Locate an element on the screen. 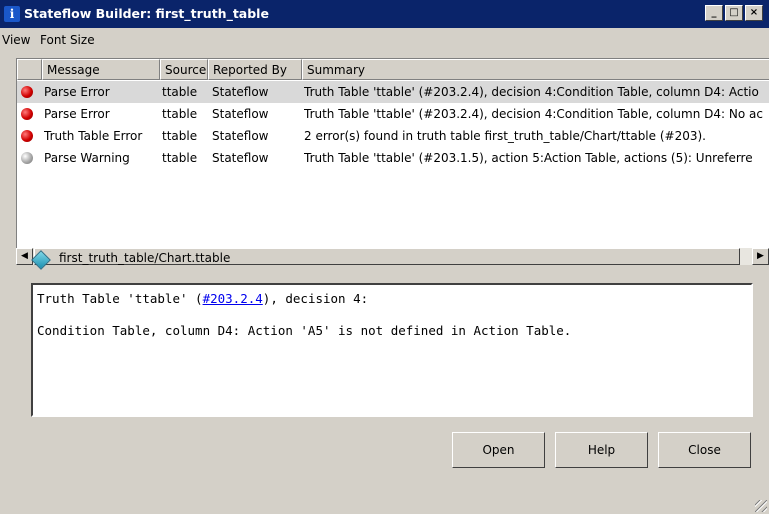  menu-view: View is located at coordinates (16, 40).